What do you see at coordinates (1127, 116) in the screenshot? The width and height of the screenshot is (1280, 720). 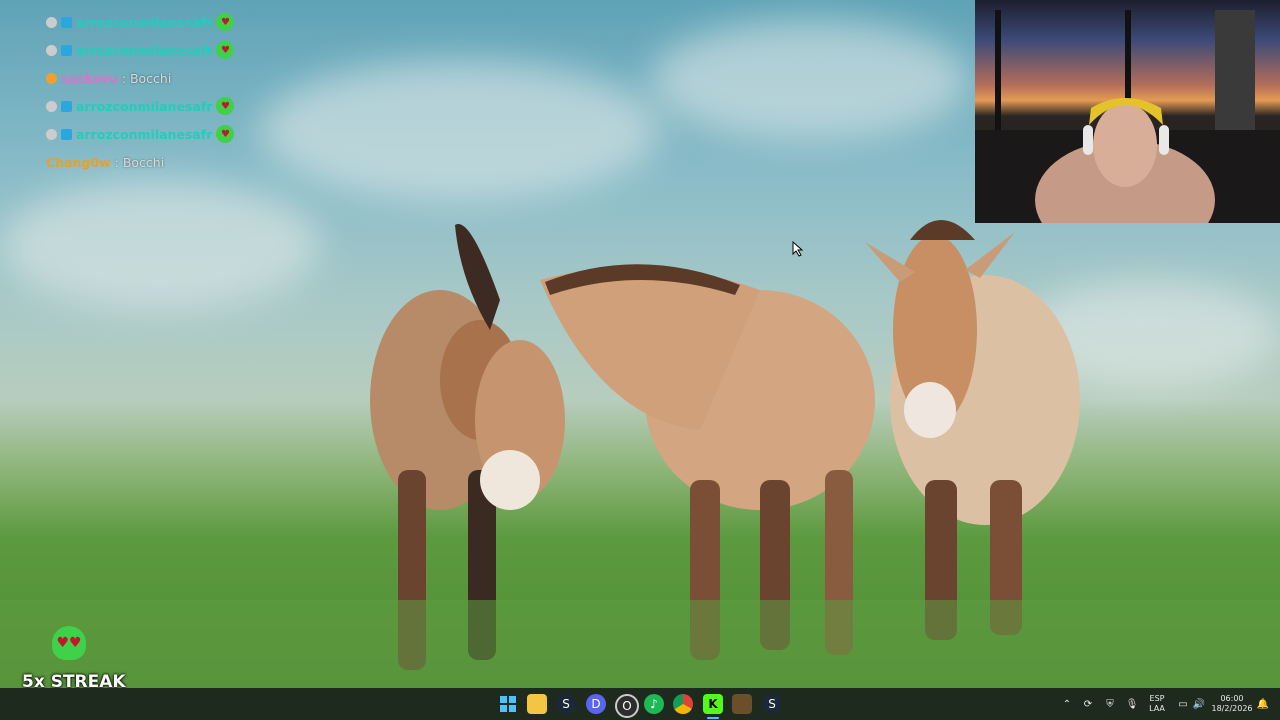 I see `webcam-feed` at bounding box center [1127, 116].